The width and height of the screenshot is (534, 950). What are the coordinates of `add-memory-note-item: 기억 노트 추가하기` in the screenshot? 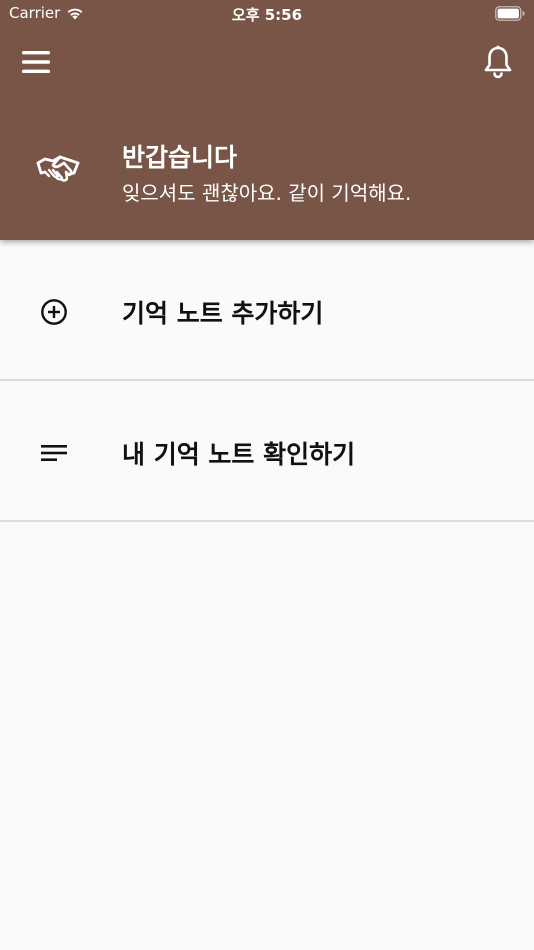 It's located at (267, 310).